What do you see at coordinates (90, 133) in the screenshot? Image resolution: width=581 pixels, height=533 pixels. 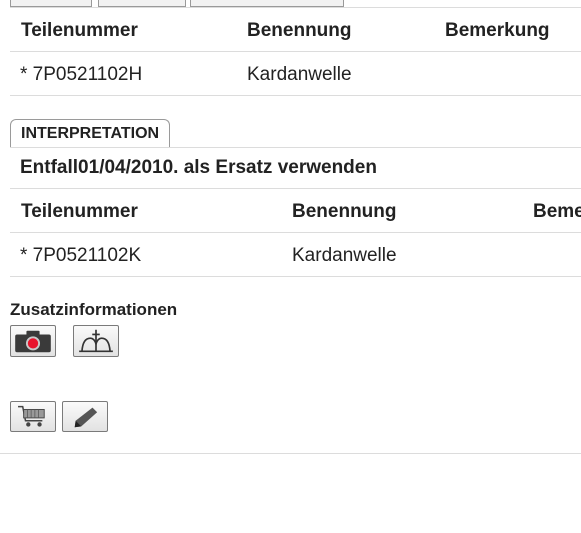 I see `tab-interpretation: INTERPRETATION` at bounding box center [90, 133].